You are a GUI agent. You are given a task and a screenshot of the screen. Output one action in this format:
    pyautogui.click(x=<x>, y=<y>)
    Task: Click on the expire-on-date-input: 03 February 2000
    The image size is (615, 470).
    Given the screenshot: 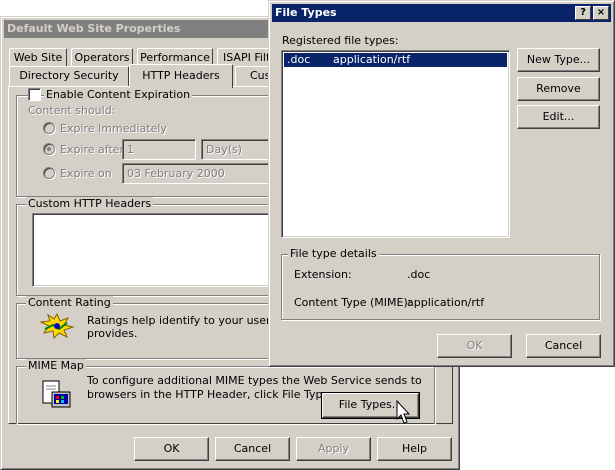 What is the action you would take?
    pyautogui.click(x=202, y=173)
    